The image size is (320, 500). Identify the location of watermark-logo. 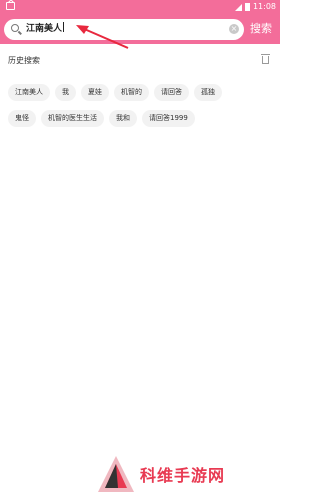
(116, 474).